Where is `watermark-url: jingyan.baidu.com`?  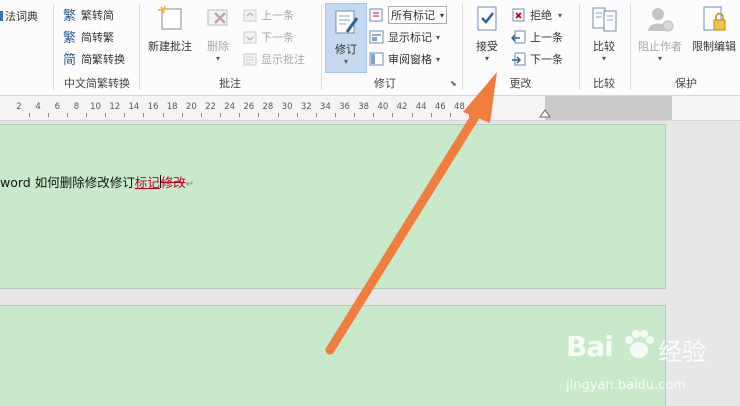 watermark-url: jingyan.baidu.com is located at coordinates (626, 385).